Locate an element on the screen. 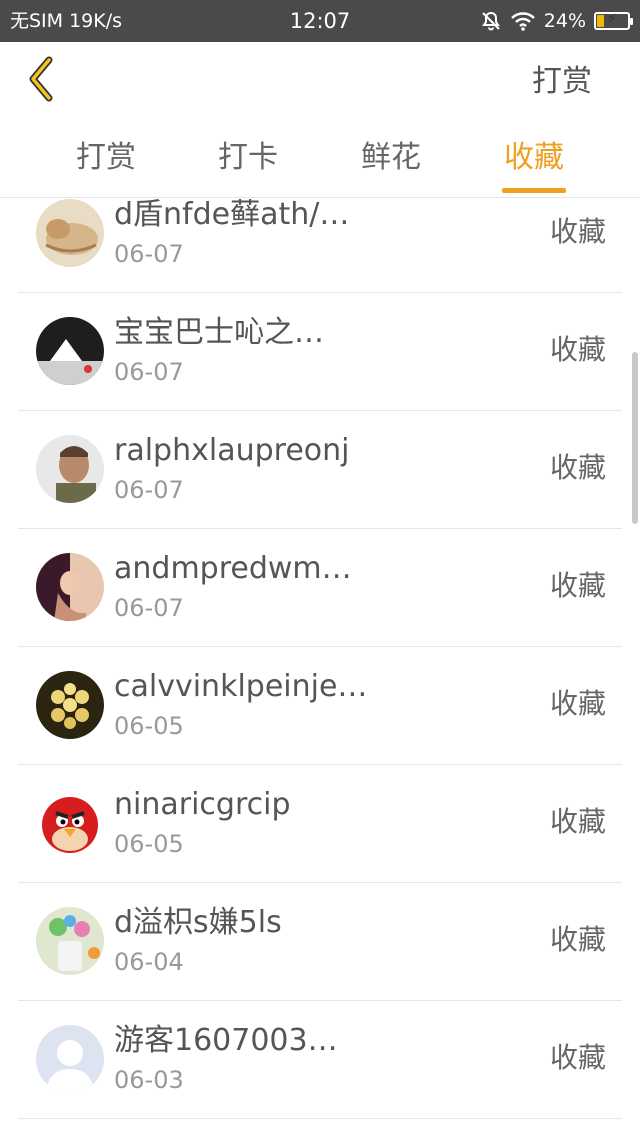  reward-action-button: 打赏 is located at coordinates (562, 82).